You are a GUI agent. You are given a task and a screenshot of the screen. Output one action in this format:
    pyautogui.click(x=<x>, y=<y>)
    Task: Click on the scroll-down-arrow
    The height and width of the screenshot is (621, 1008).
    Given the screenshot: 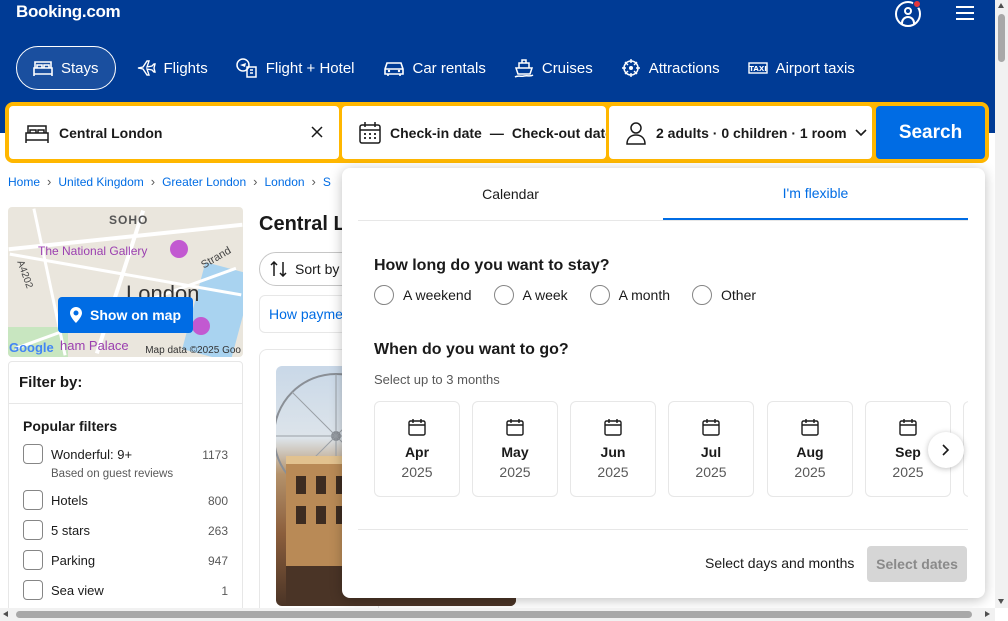 What is the action you would take?
    pyautogui.click(x=1001, y=601)
    